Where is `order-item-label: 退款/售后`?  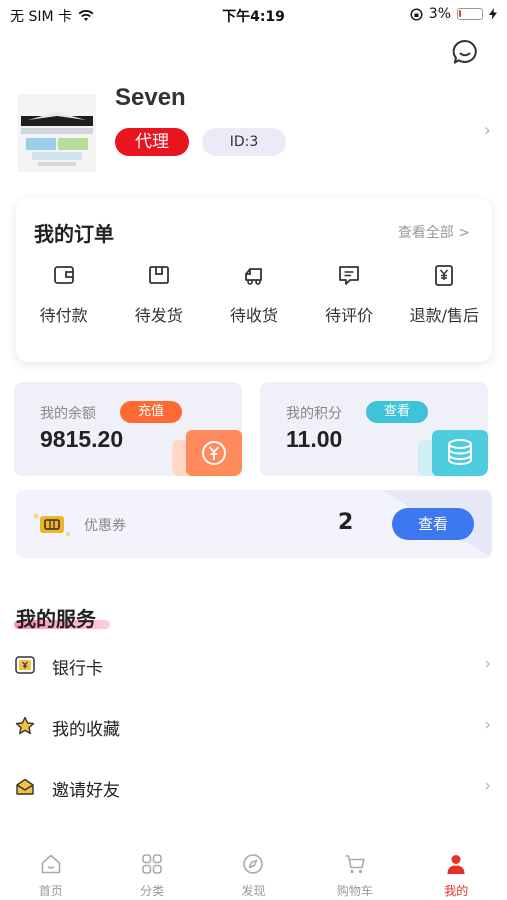
order-item-label: 退款/售后 is located at coordinates (444, 315).